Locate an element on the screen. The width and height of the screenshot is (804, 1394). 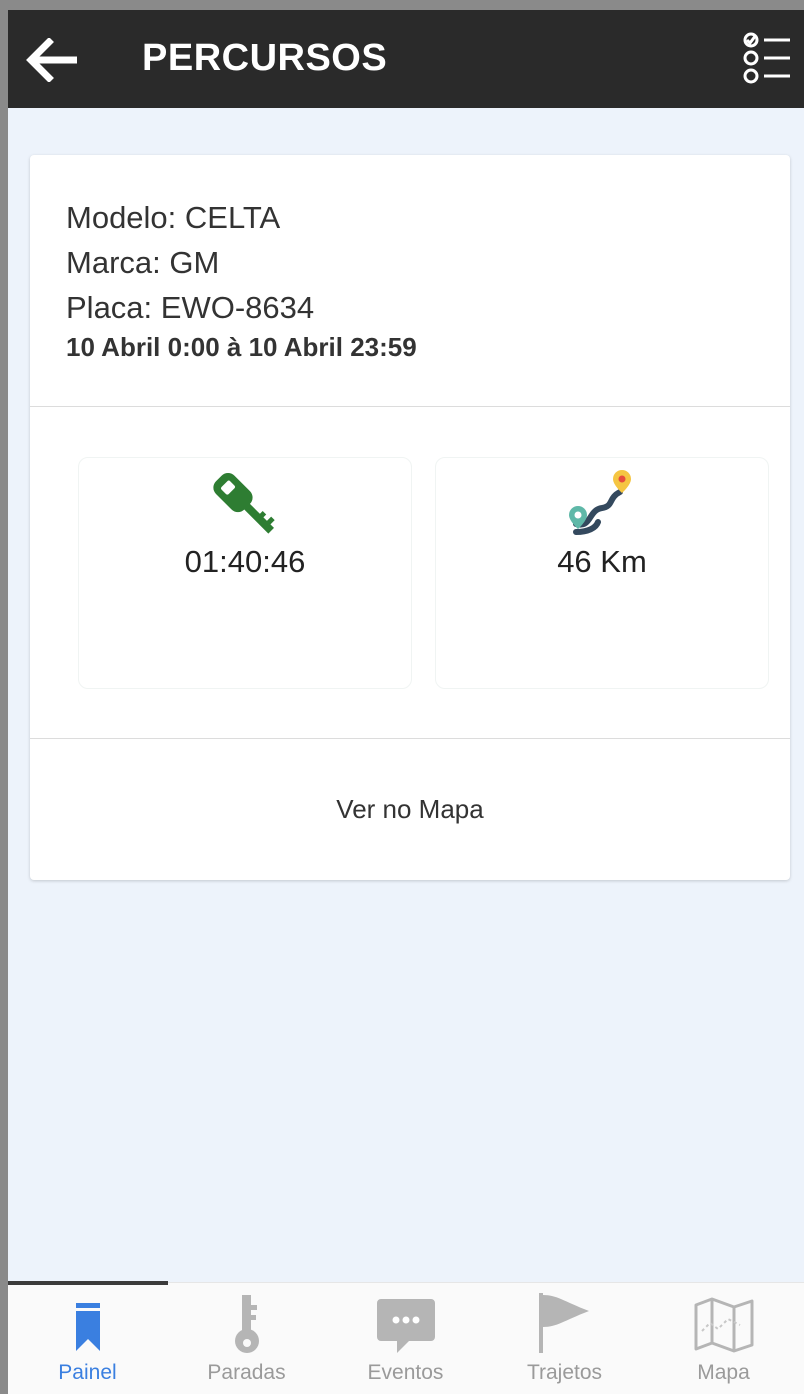
nav-label-trajetos: Trajetos is located at coordinates (564, 1372).